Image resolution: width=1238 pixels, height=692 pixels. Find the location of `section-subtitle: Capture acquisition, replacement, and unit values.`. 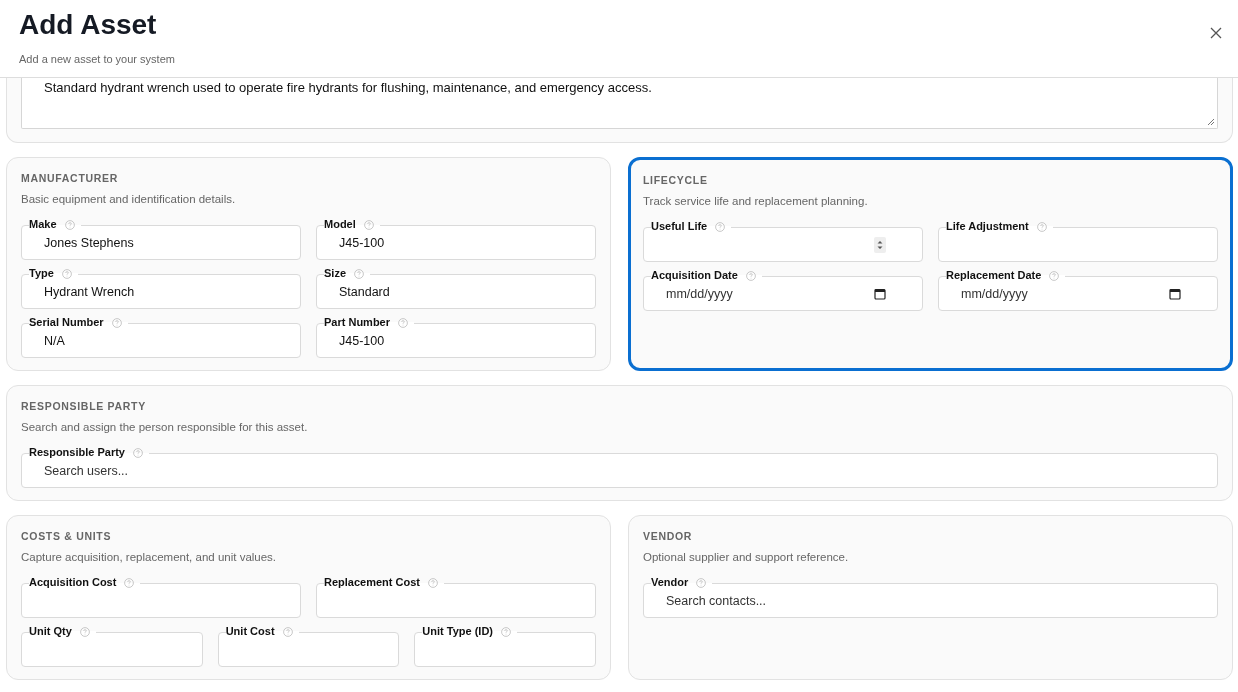

section-subtitle: Capture acquisition, replacement, and unit values. is located at coordinates (149, 557).